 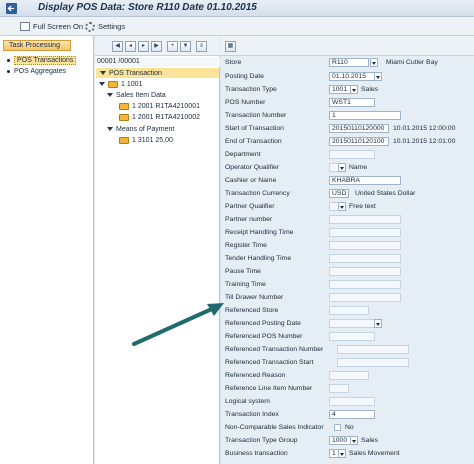 What do you see at coordinates (130, 46) in the screenshot?
I see `previous-page-icon: ◂` at bounding box center [130, 46].